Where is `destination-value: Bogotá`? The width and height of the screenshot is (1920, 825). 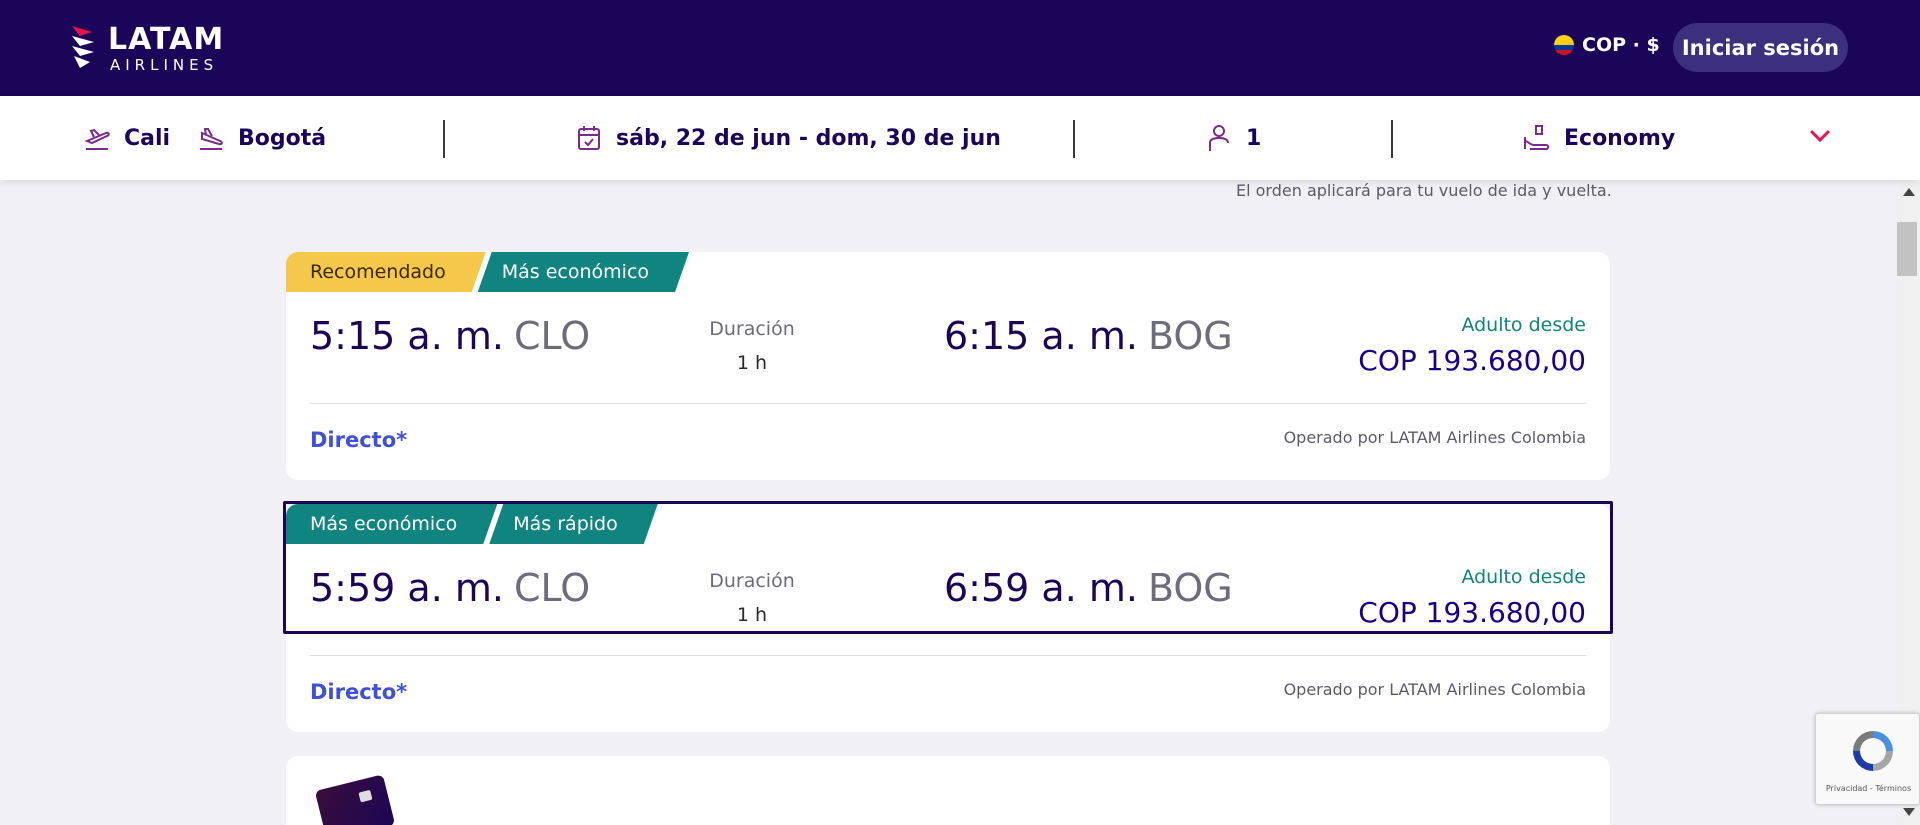 destination-value: Bogotá is located at coordinates (282, 138).